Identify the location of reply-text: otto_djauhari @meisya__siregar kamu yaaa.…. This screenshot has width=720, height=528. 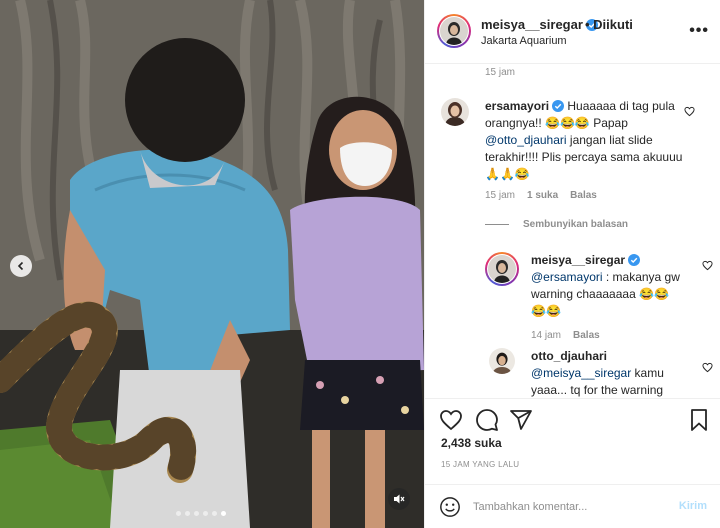
(606, 373).